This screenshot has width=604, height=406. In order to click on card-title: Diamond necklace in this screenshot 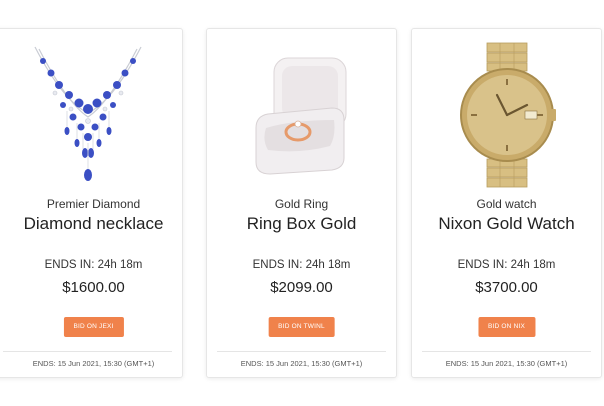, I will do `click(91, 224)`.